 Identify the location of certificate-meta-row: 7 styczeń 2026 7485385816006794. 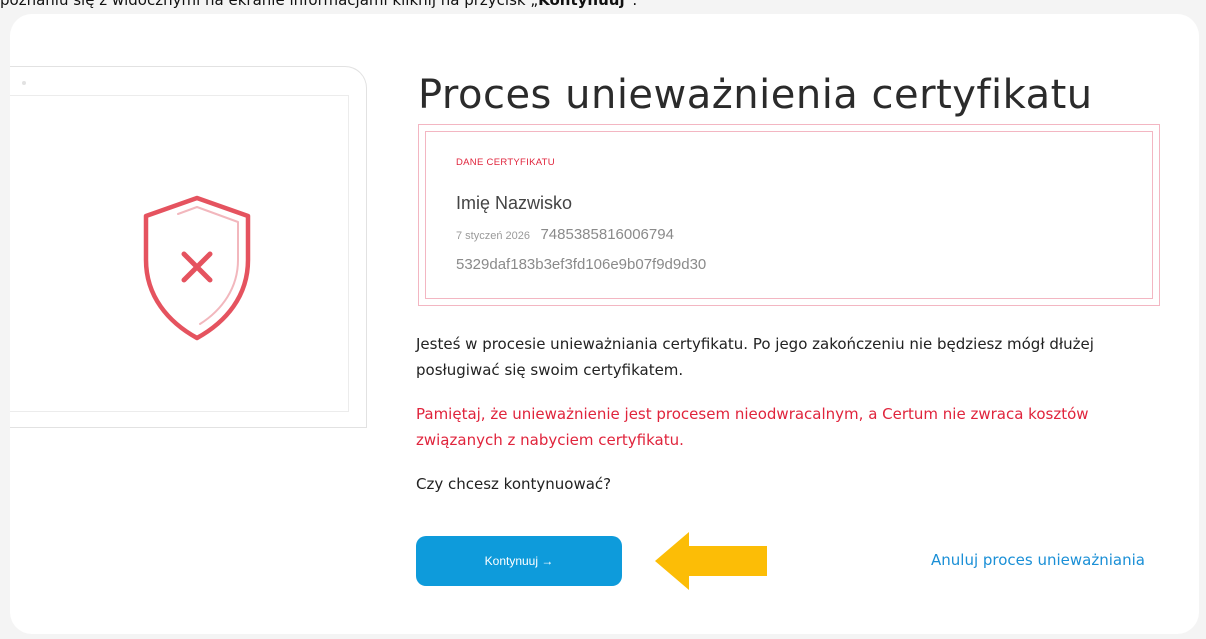
(565, 235).